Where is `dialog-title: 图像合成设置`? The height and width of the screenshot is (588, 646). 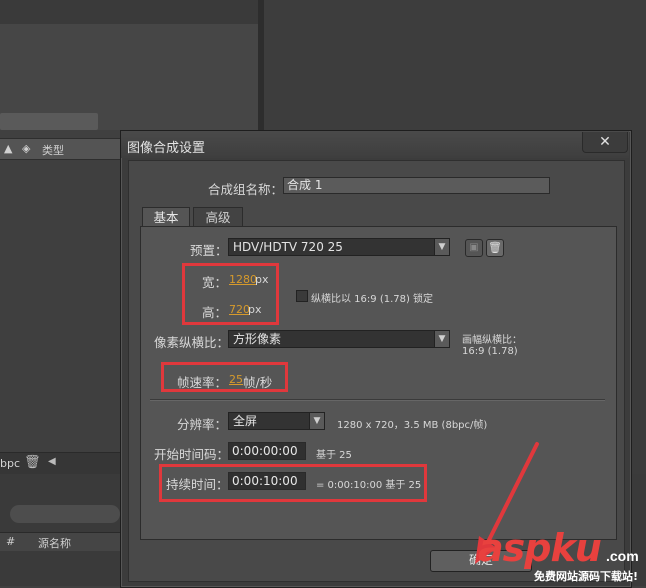 dialog-title: 图像合成设置 is located at coordinates (166, 148).